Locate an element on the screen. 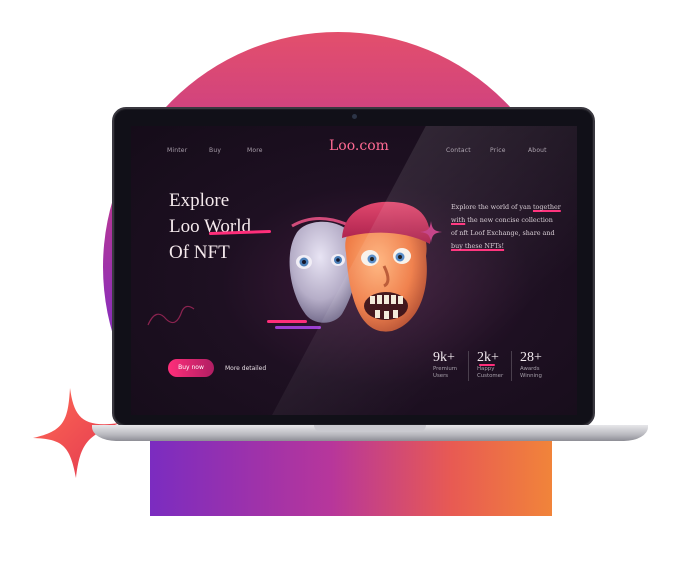  site-logo: Loo.com is located at coordinates (359, 146).